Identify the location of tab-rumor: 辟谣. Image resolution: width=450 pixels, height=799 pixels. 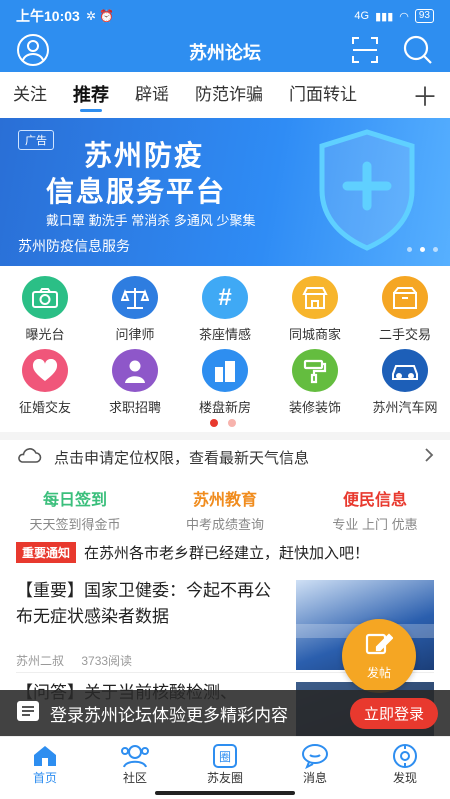
(152, 95).